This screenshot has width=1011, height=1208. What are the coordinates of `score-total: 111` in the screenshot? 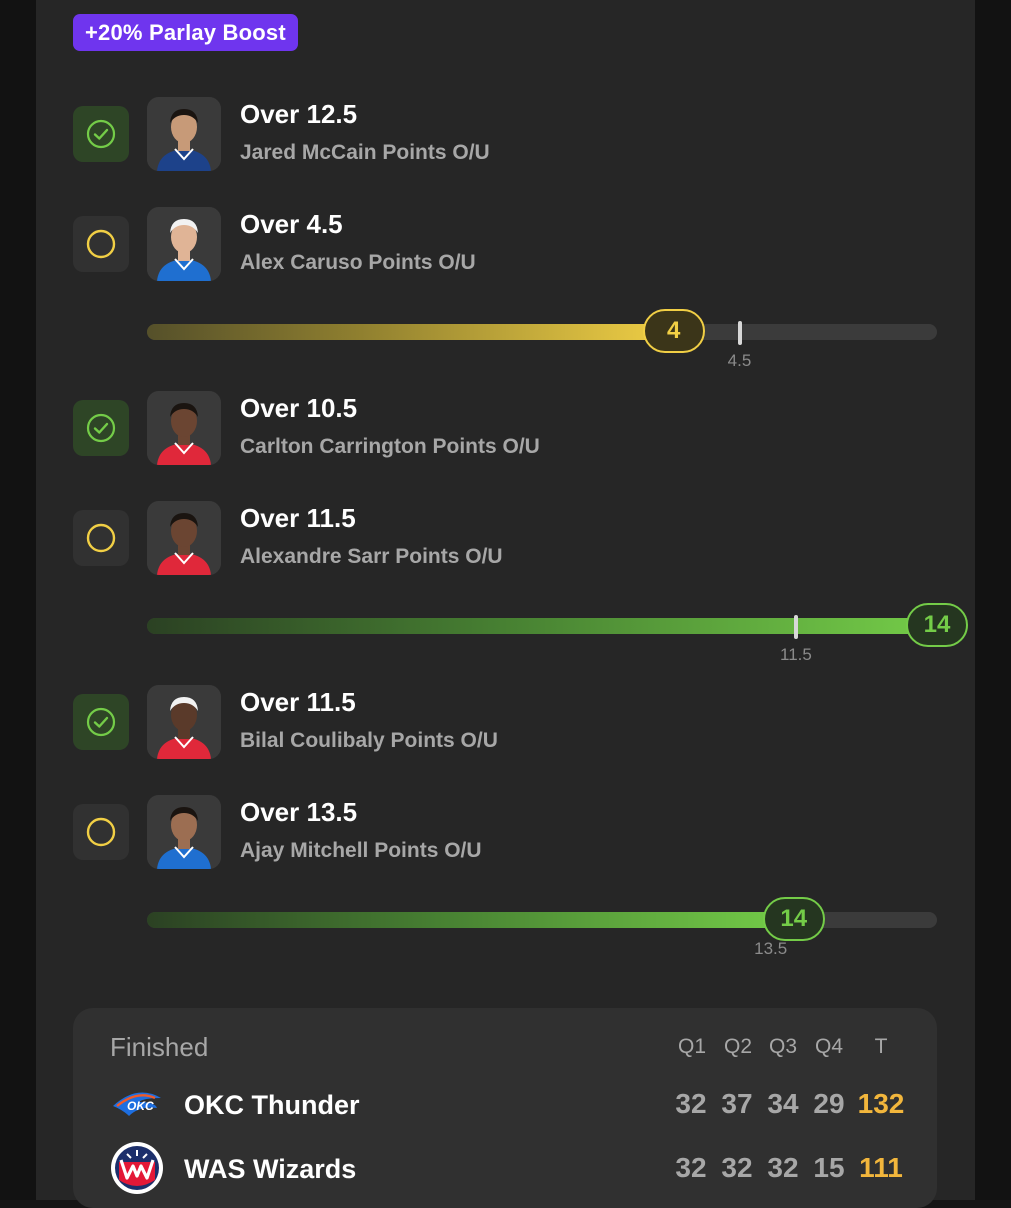 It's located at (881, 1167).